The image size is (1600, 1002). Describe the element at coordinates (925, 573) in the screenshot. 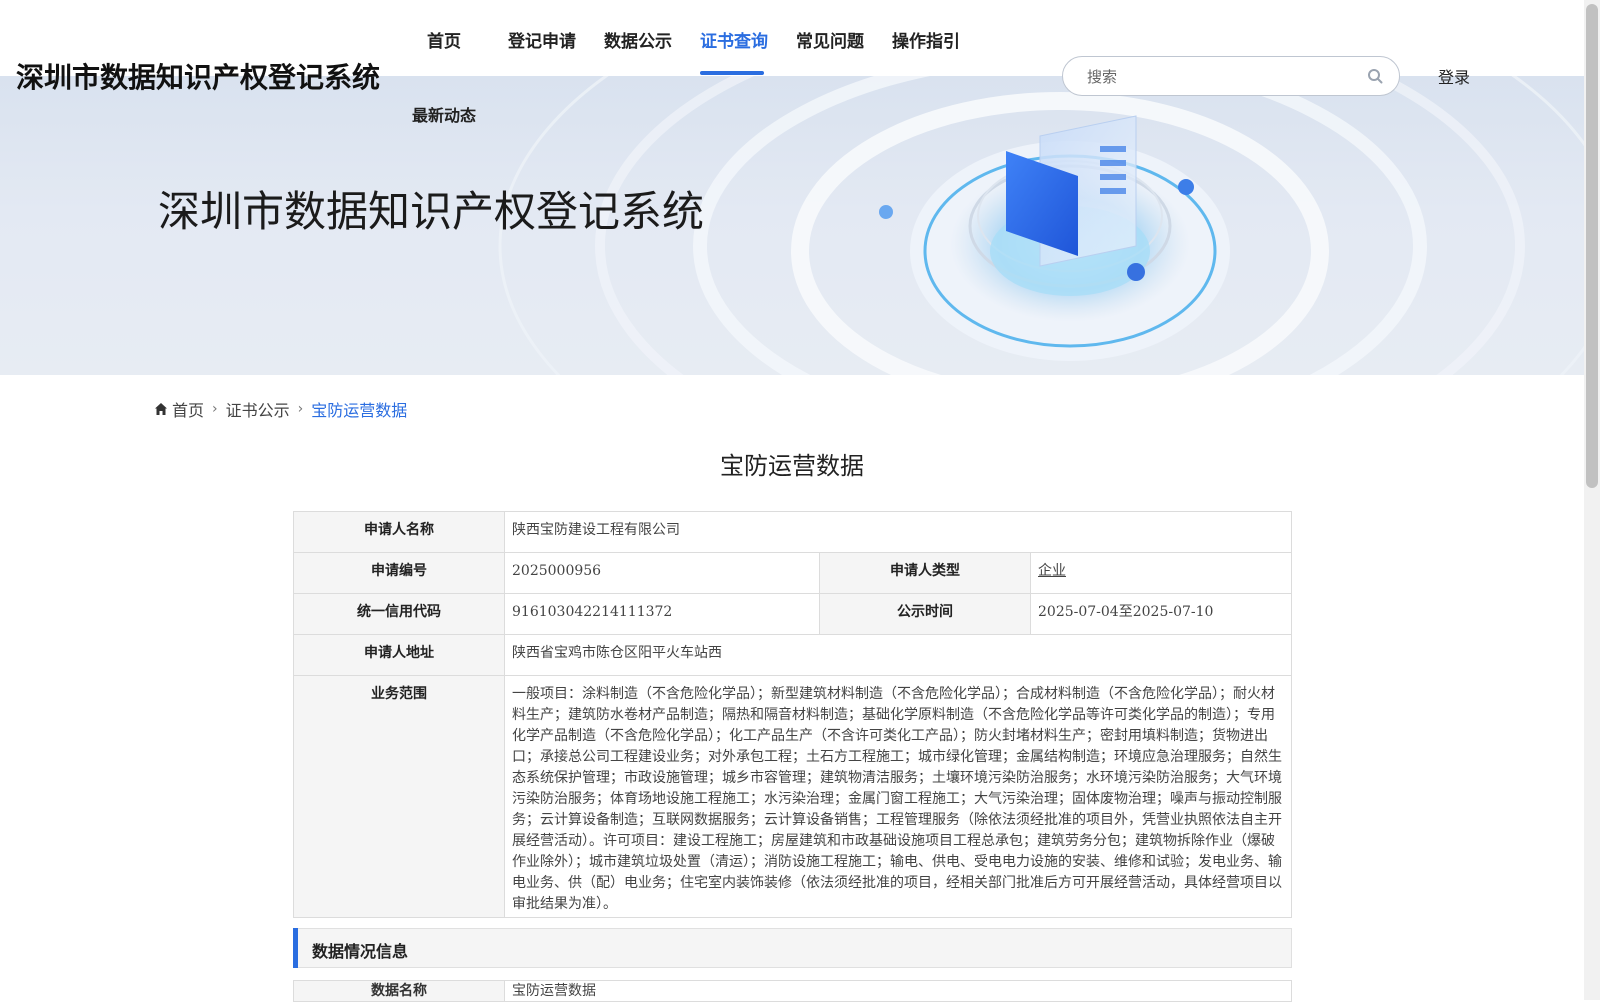

I see `applicant-type-label: 申请人类型` at that location.